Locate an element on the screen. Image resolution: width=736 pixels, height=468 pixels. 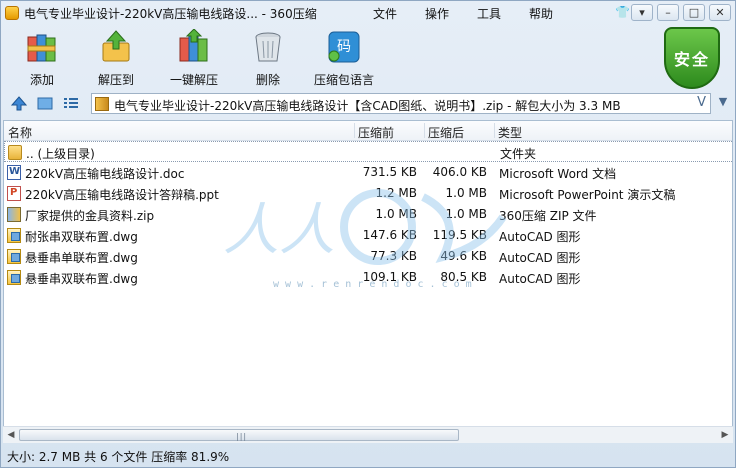
extract-to-button: 解压到 is located at coordinates (116, 58).